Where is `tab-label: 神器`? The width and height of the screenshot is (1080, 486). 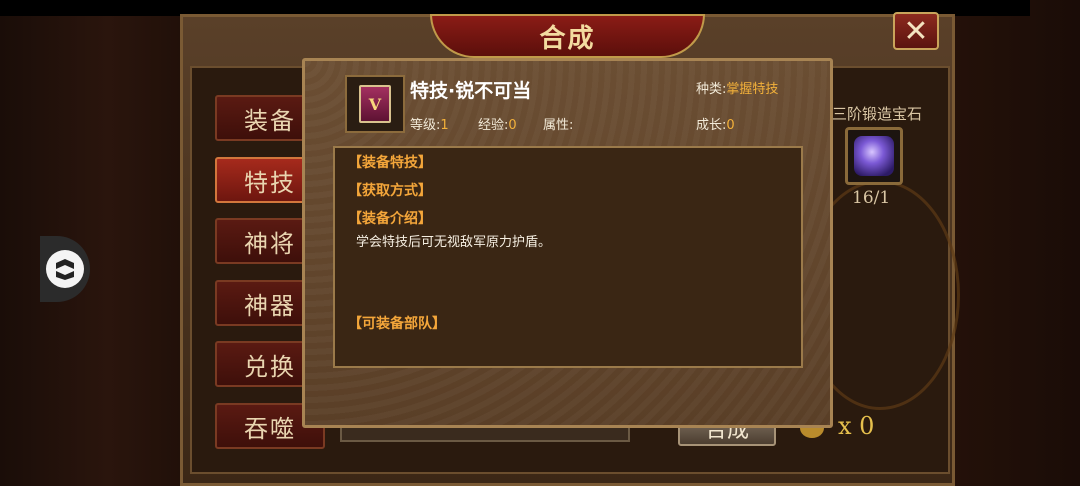
tab-label: 神器 is located at coordinates (270, 305).